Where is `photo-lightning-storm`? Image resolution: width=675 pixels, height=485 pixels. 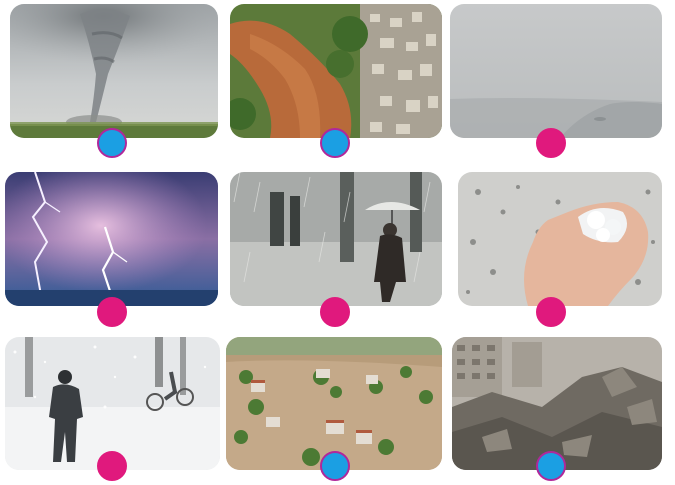 photo-lightning-storm is located at coordinates (111, 239).